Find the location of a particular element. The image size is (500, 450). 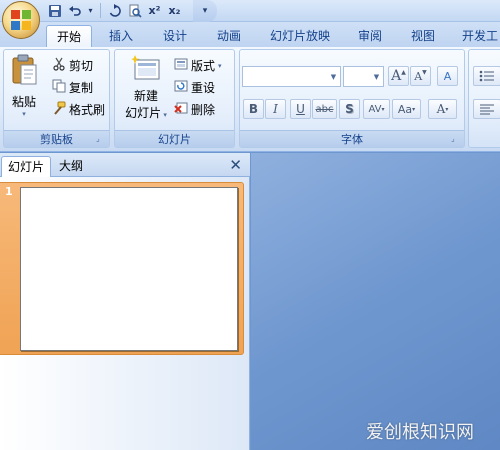

customize-qat-button: ▾ is located at coordinates (205, 11).